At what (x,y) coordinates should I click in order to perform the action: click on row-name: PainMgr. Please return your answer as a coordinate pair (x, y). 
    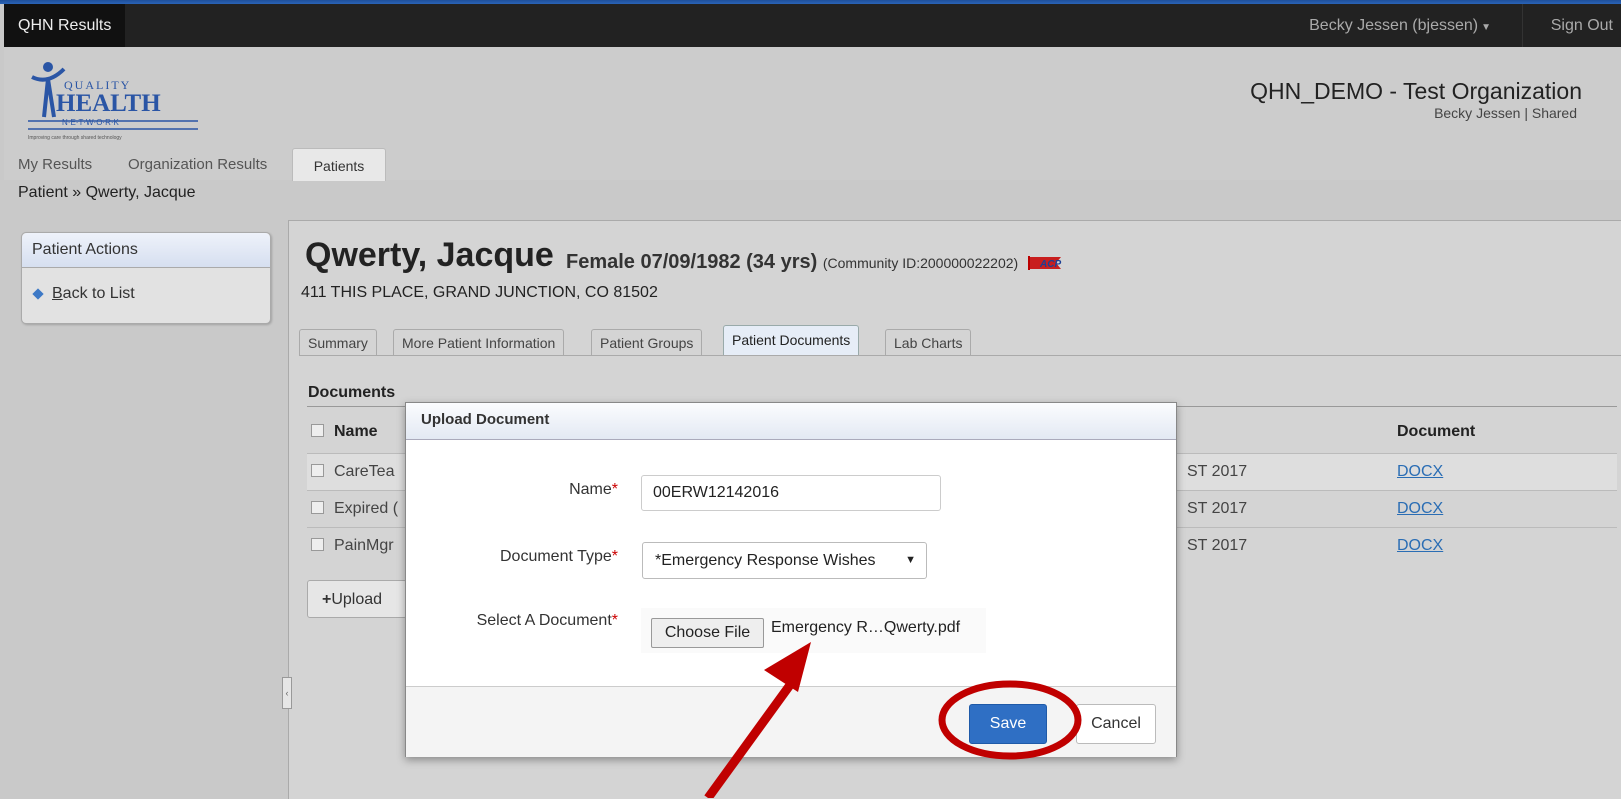
    Looking at the image, I should click on (352, 546).